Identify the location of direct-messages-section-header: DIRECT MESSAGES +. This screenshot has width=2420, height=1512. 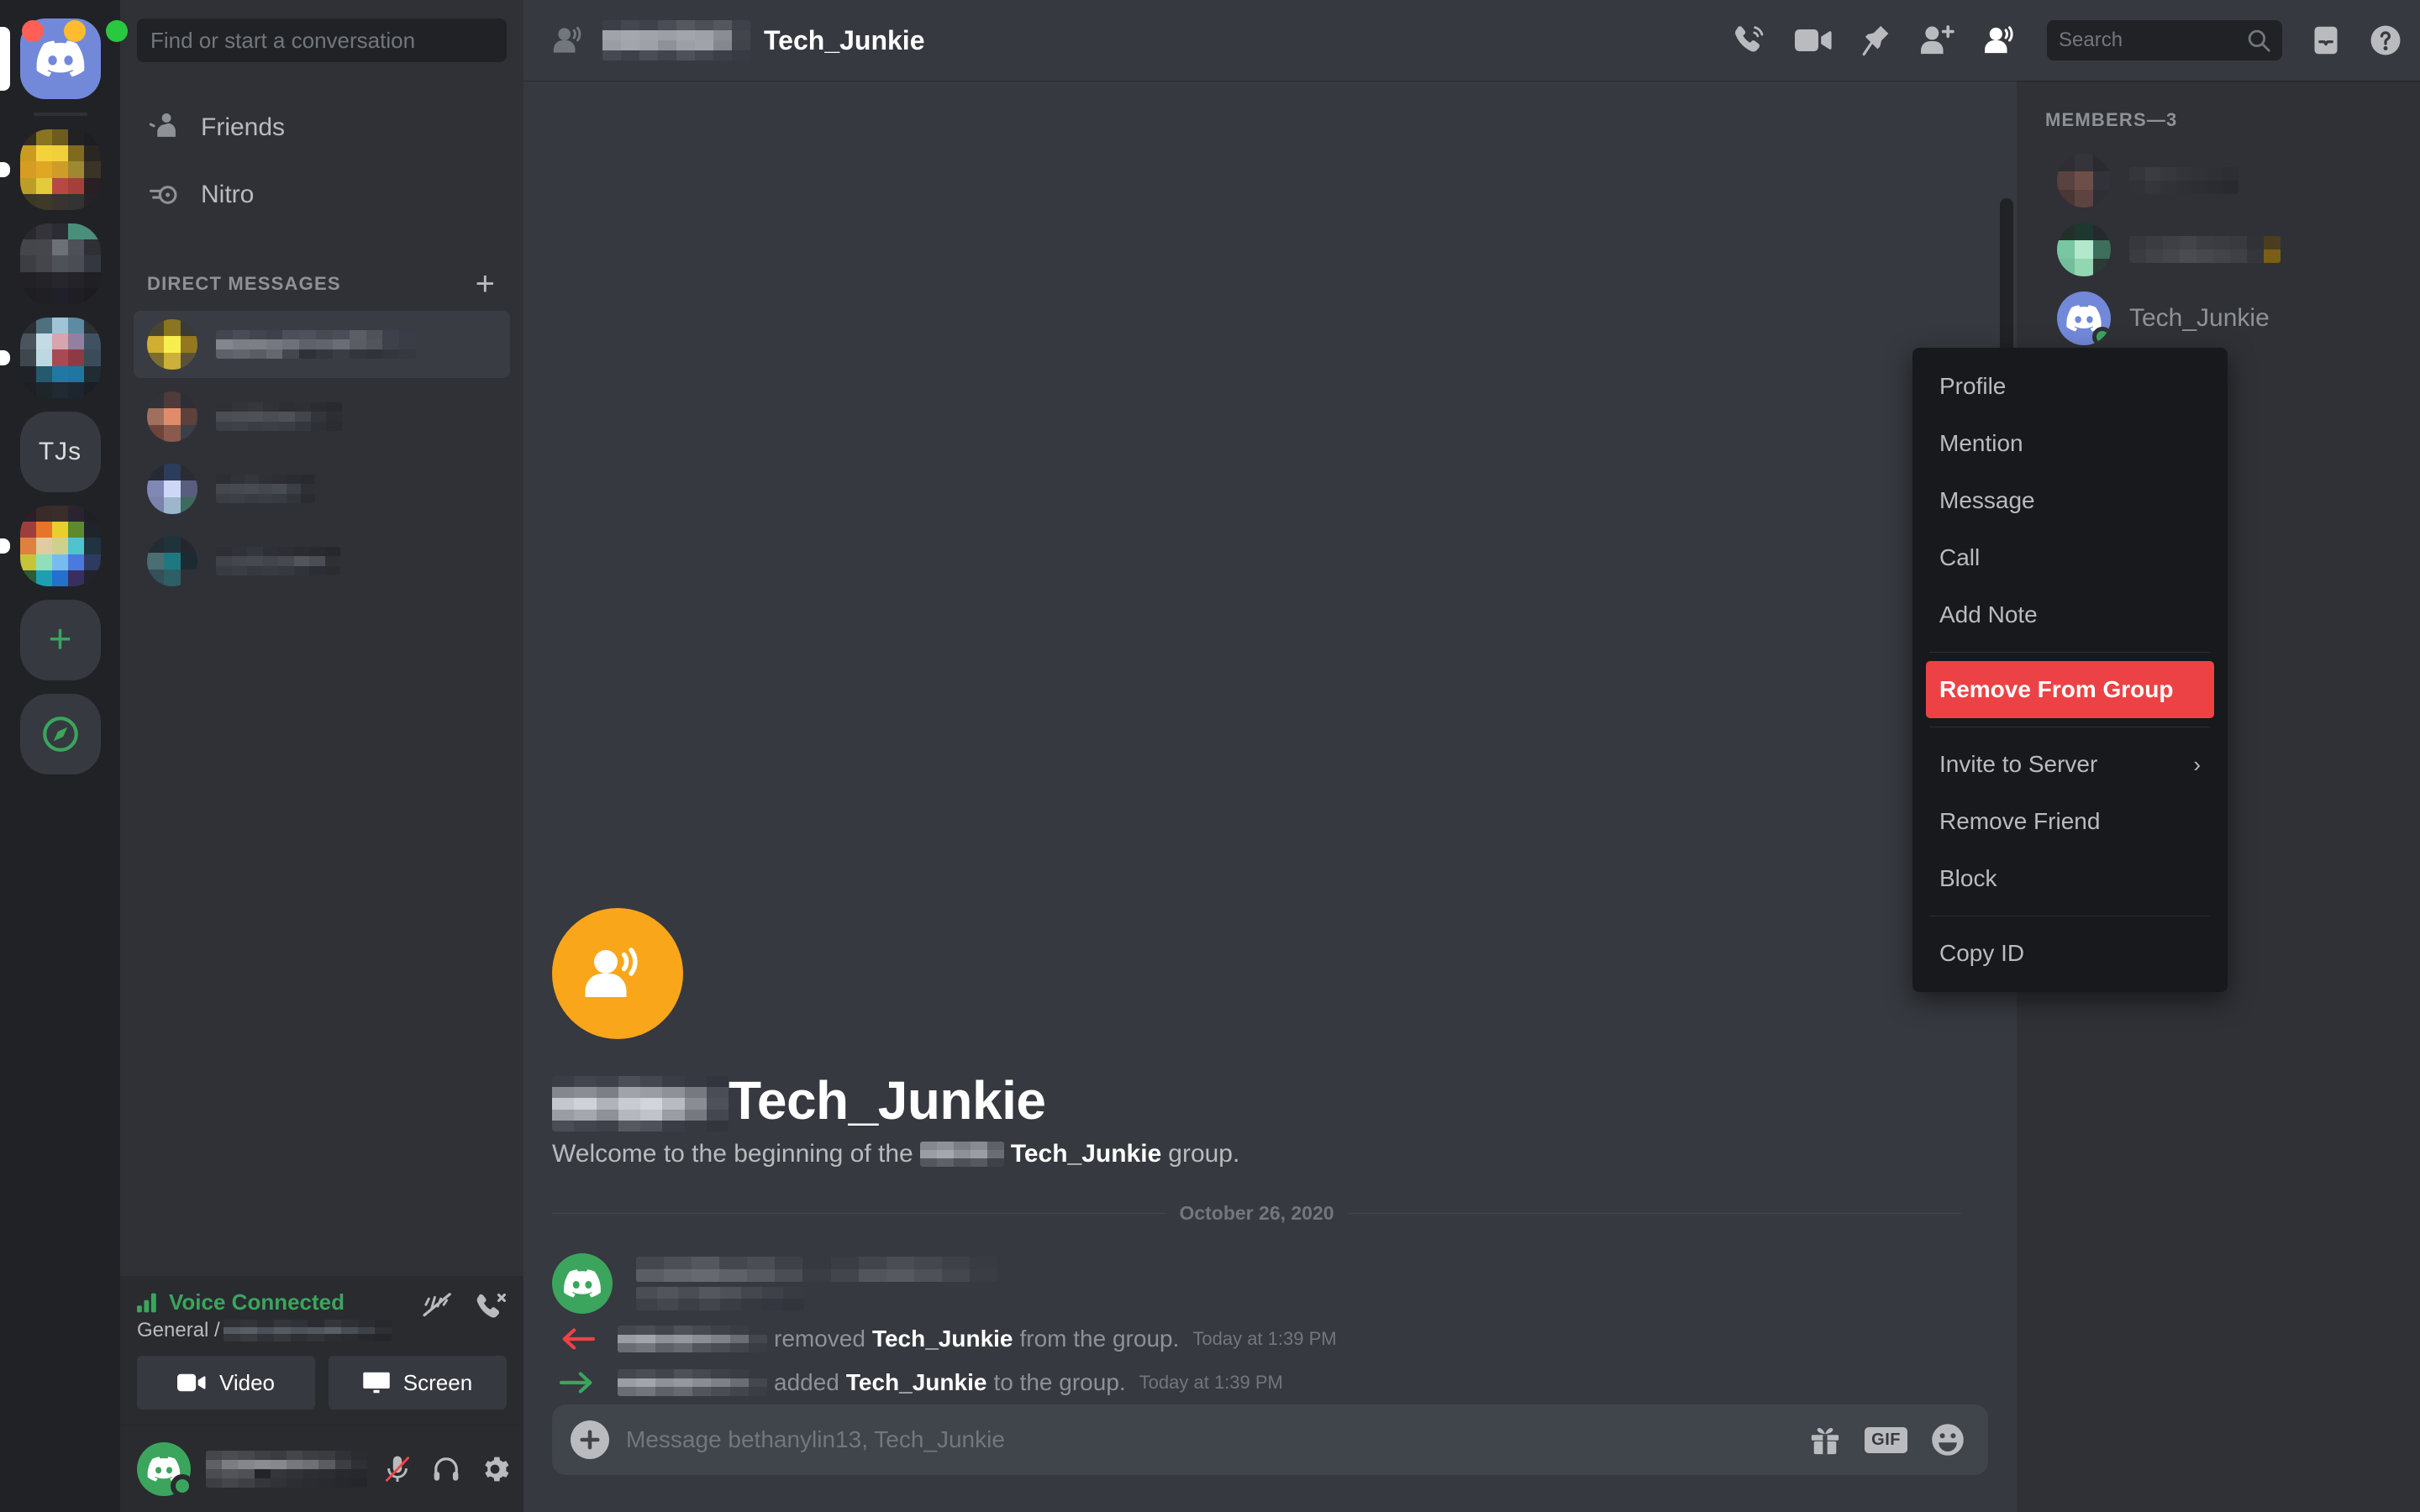
(321, 284).